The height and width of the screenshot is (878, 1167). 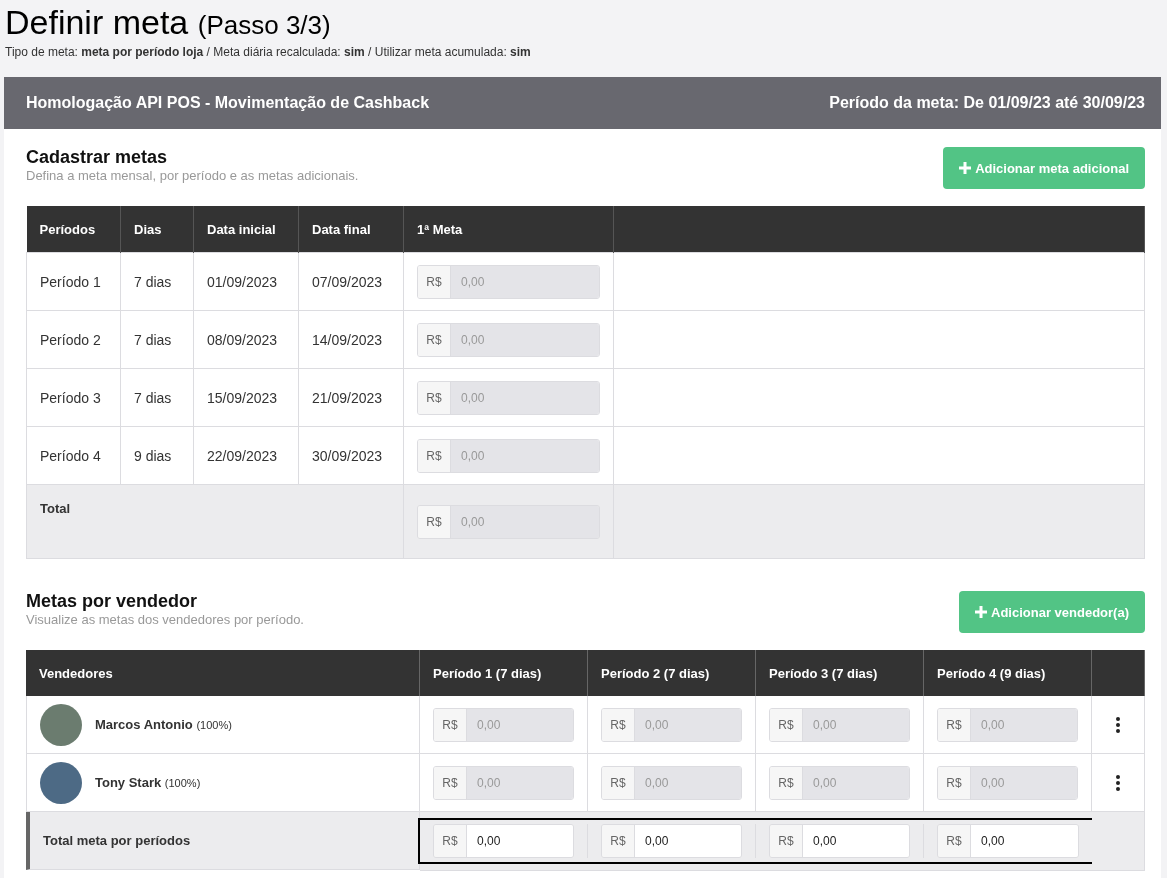 What do you see at coordinates (351, 339) in the screenshot?
I see `table-cell: 14/09/2023` at bounding box center [351, 339].